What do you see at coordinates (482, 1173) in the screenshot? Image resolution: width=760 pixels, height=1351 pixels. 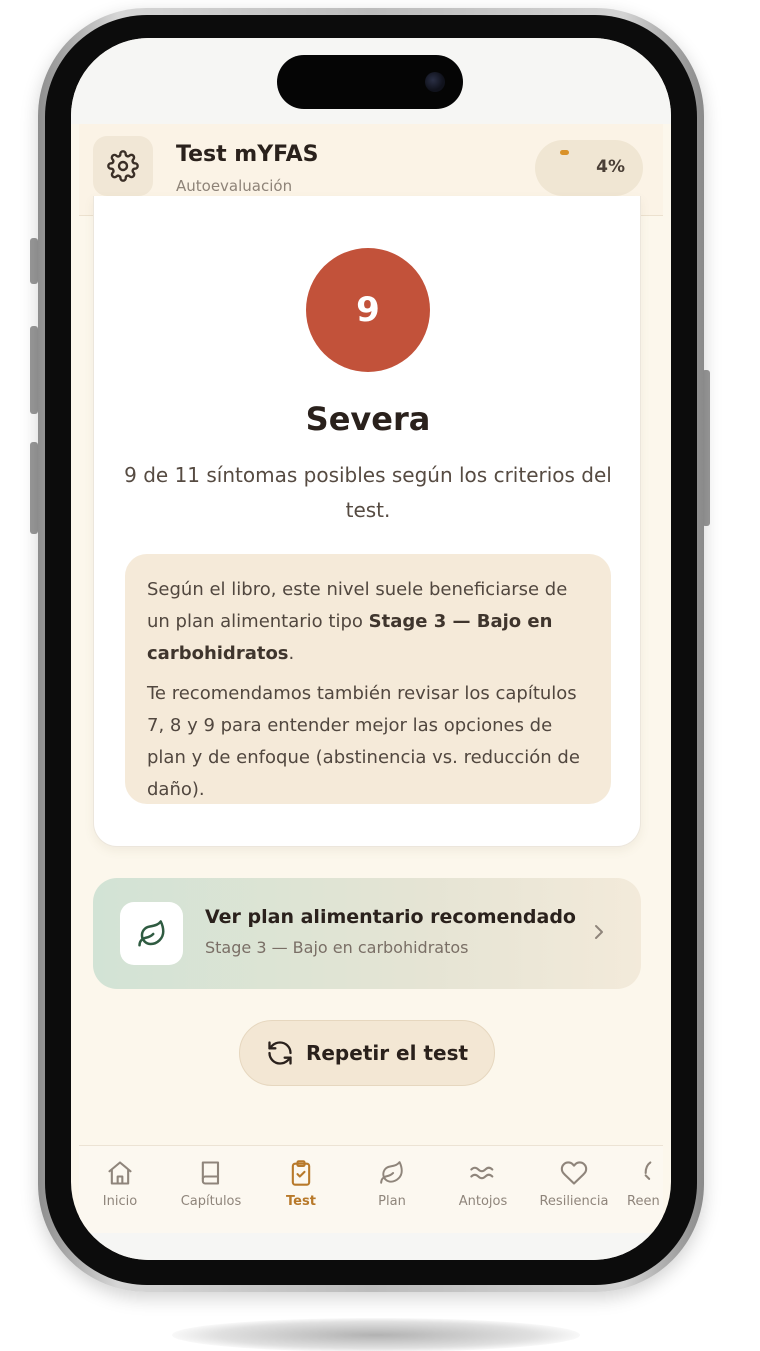 I see `waves-icon` at bounding box center [482, 1173].